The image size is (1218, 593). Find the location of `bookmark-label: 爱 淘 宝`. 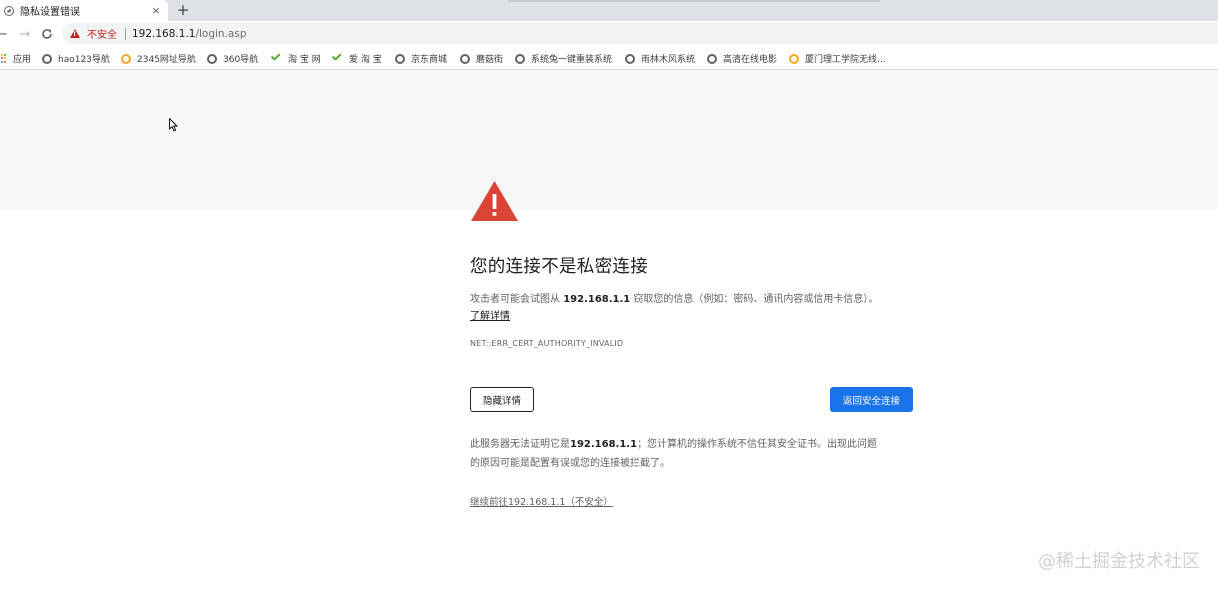

bookmark-label: 爱 淘 宝 is located at coordinates (365, 60).